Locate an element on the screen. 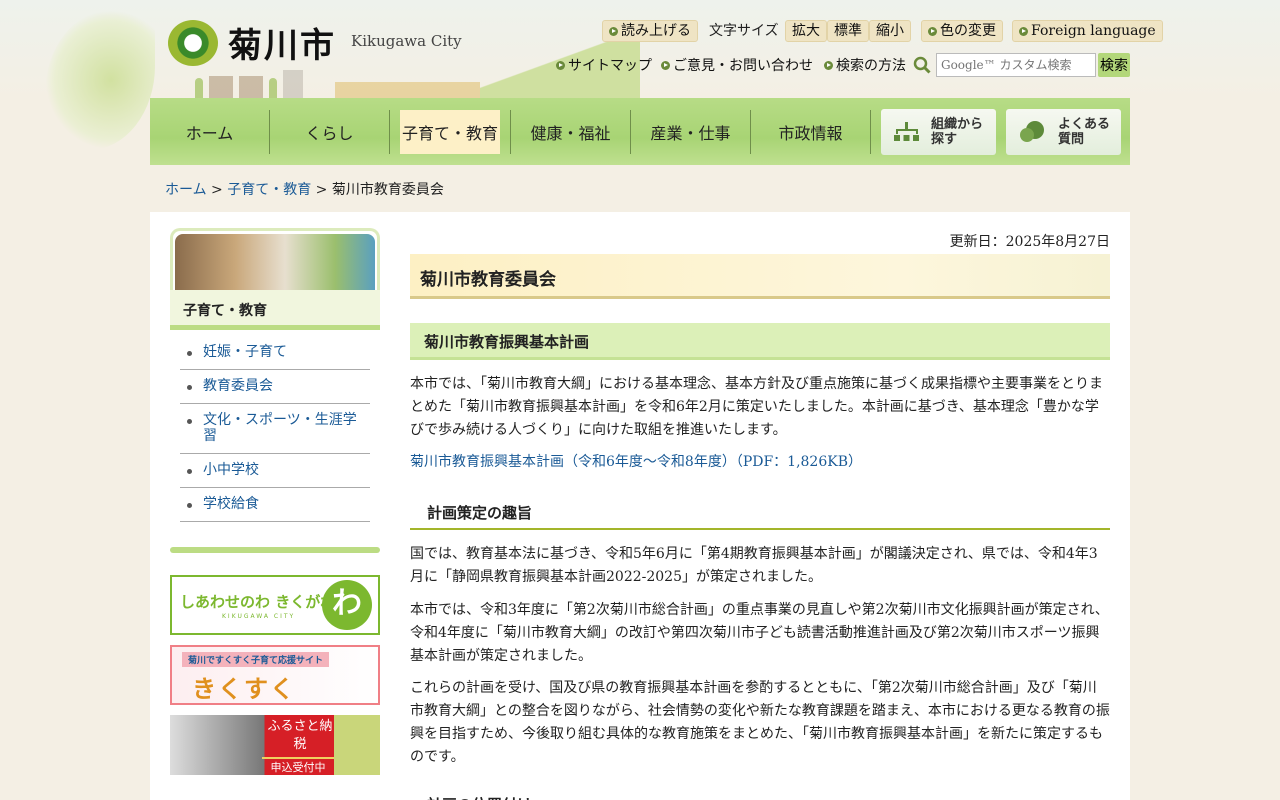 Image resolution: width=1280 pixels, height=800 pixels. sidebar-photo is located at coordinates (275, 262).